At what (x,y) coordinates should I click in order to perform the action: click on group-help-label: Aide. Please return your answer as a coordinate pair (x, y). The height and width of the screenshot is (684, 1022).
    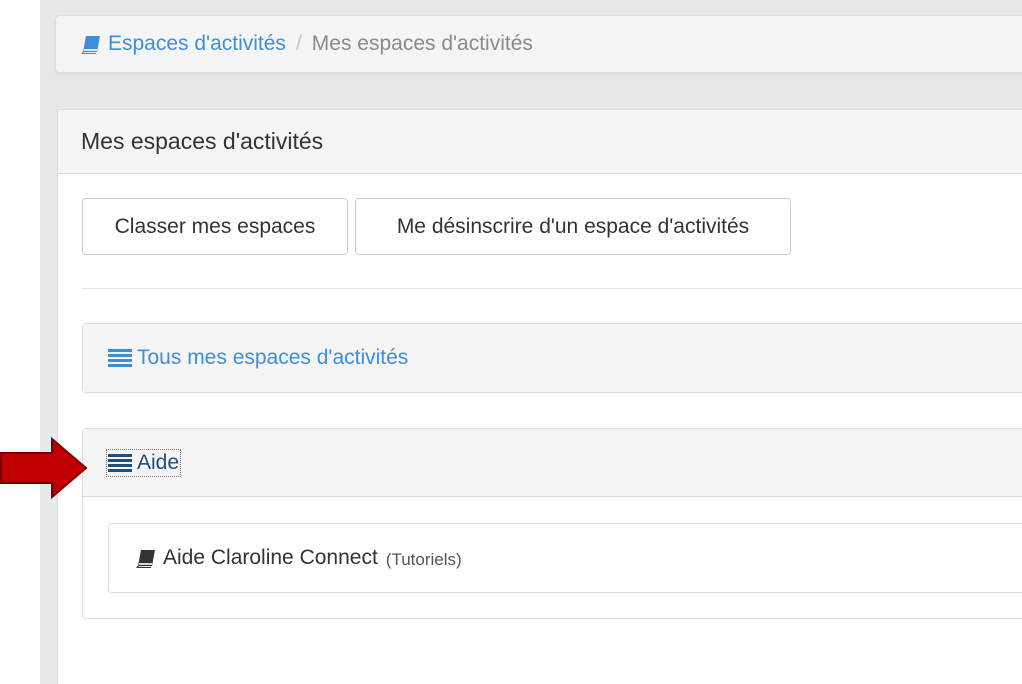
    Looking at the image, I should click on (158, 462).